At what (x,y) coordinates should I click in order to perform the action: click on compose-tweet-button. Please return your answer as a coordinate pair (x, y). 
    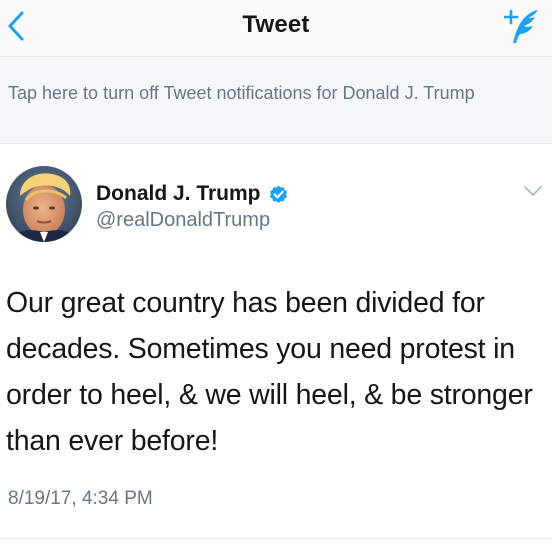
    Looking at the image, I should click on (522, 26).